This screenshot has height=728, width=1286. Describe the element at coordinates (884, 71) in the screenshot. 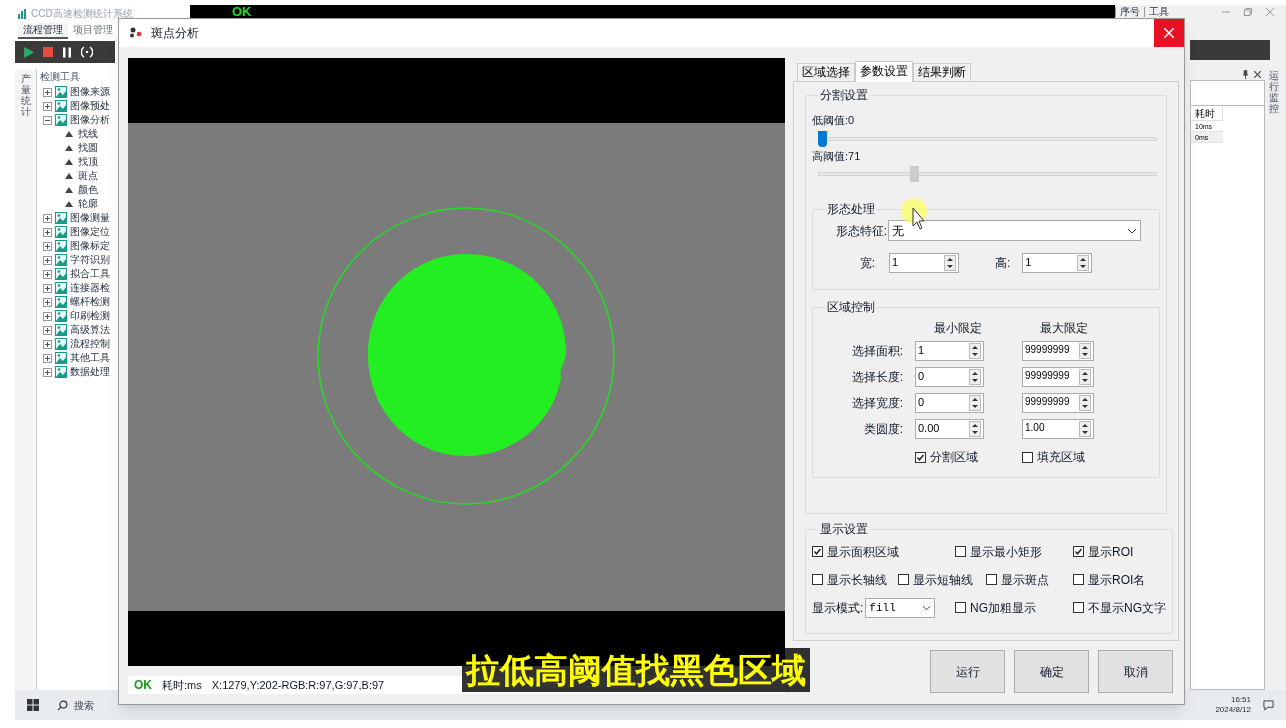

I see `tab: 参数设置` at that location.